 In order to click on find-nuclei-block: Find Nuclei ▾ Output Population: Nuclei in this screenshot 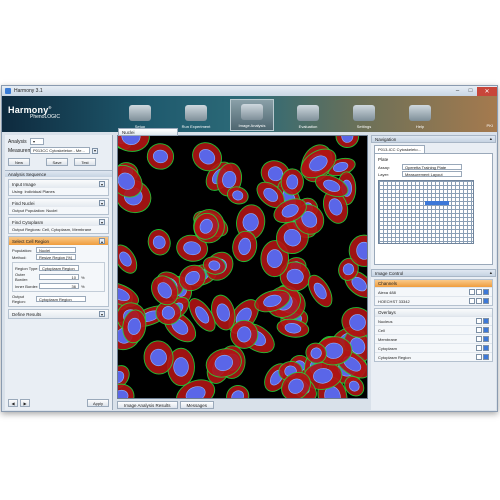, I will do `click(58, 206)`.